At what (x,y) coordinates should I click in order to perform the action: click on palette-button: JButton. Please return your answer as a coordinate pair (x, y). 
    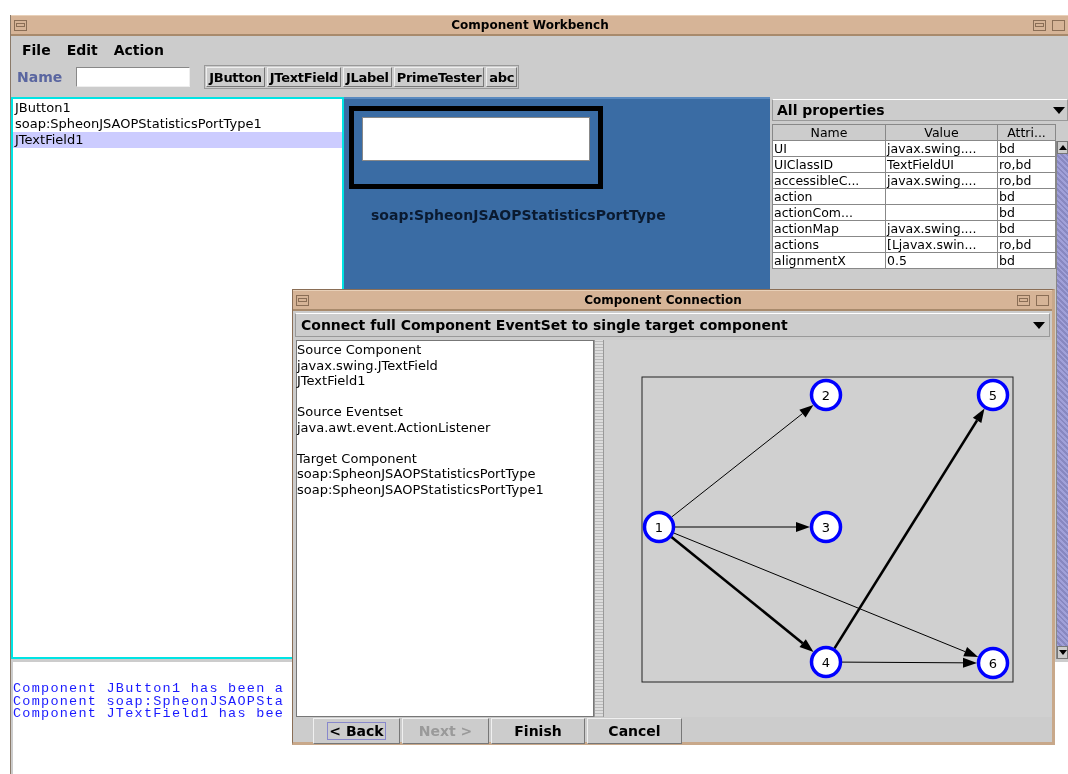
    Looking at the image, I should click on (235, 77).